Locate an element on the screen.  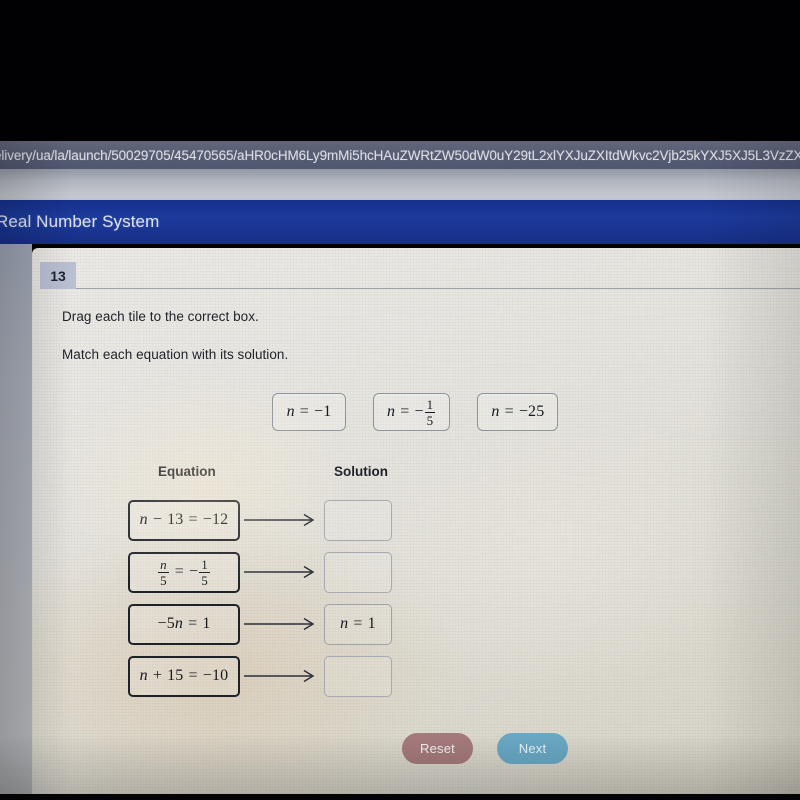
tile-1-expression: n = −1 is located at coordinates (309, 412).